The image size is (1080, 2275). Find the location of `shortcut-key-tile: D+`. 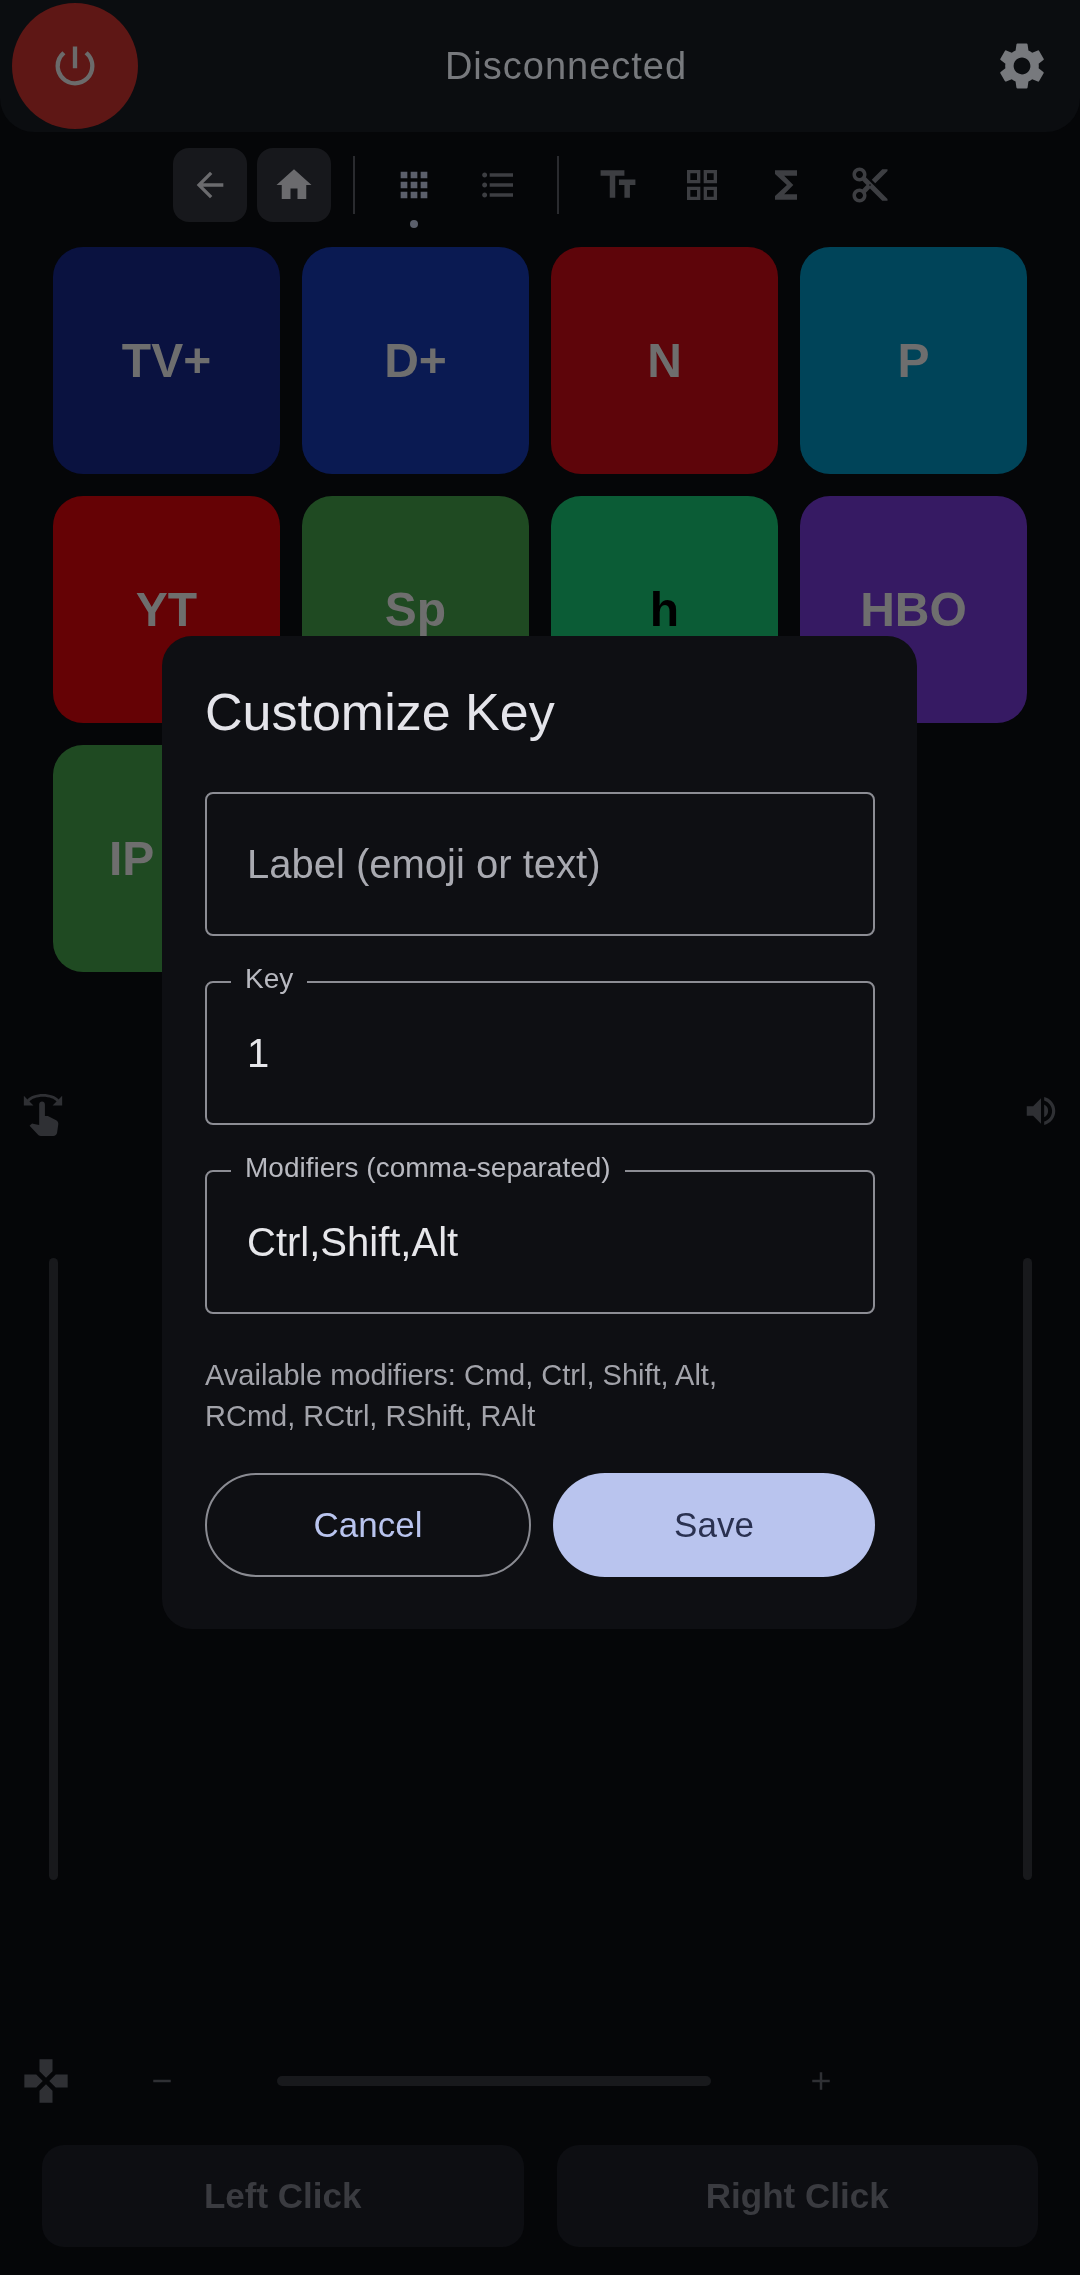

shortcut-key-tile: D+ is located at coordinates (415, 360).